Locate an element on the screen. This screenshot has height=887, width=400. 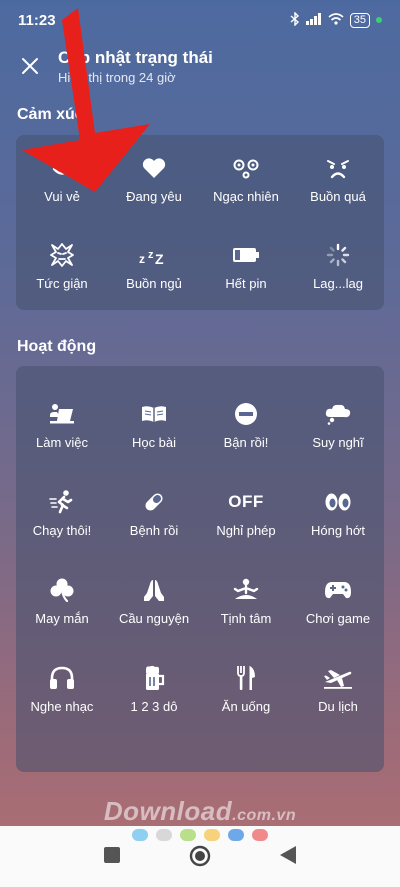
activity-item-label: Chơi game is located at coordinates (338, 618).